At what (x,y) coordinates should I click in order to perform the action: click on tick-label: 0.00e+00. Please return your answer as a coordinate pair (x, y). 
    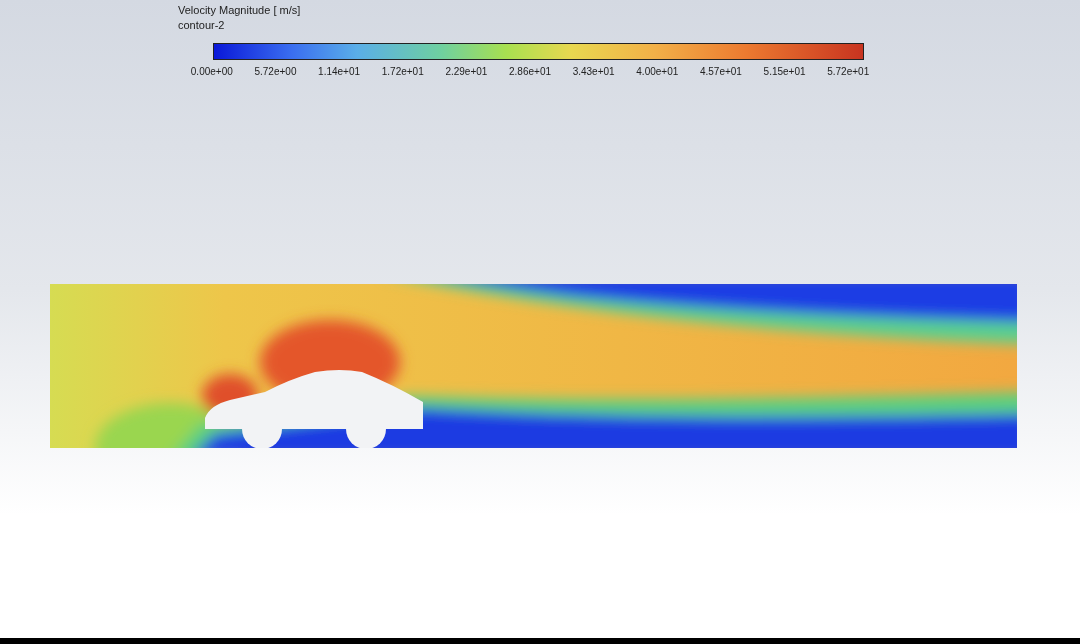
    Looking at the image, I should click on (211, 72).